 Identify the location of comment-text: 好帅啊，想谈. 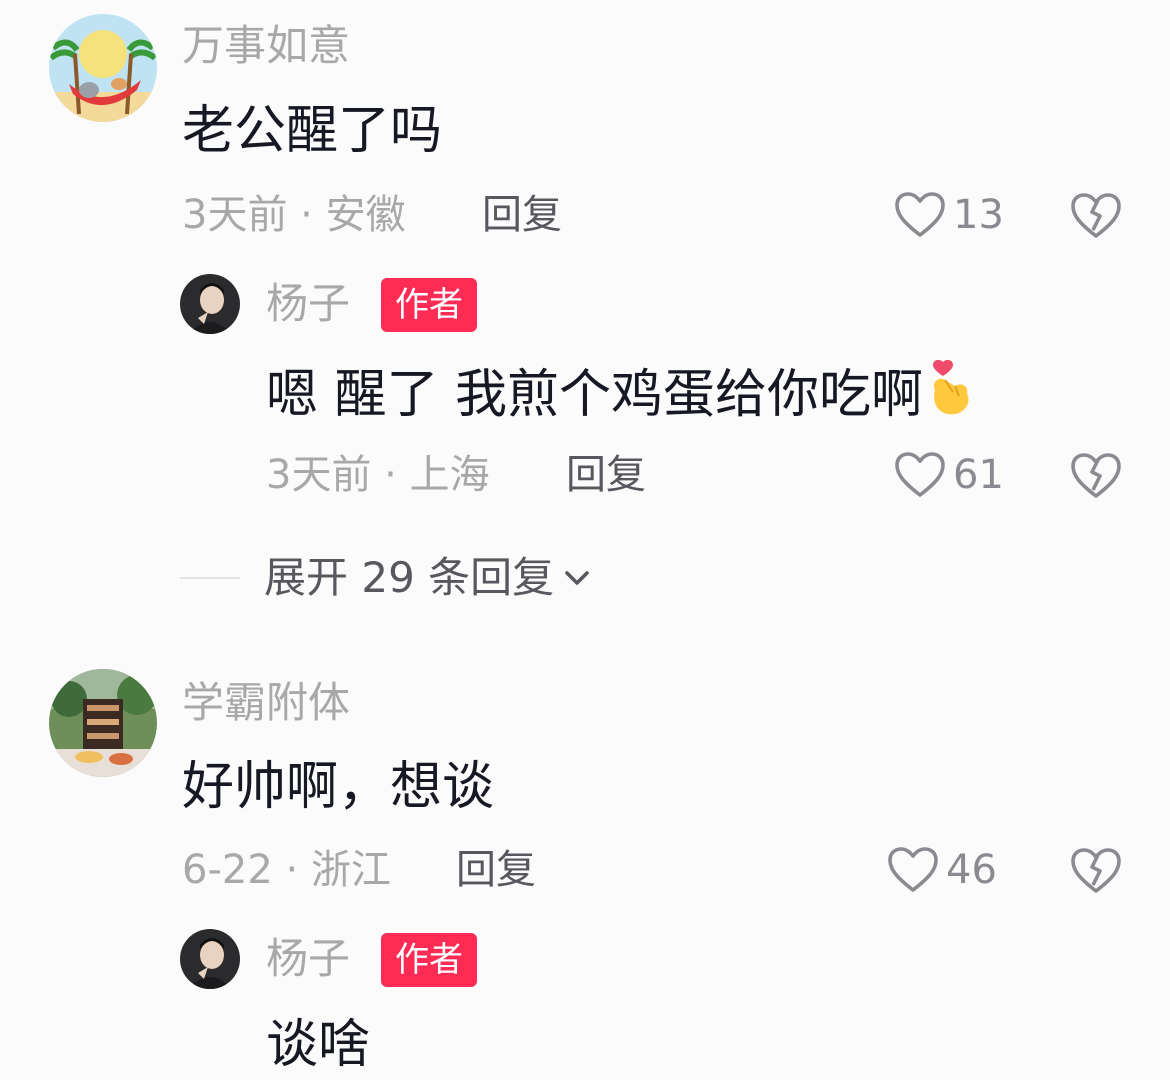
(338, 787).